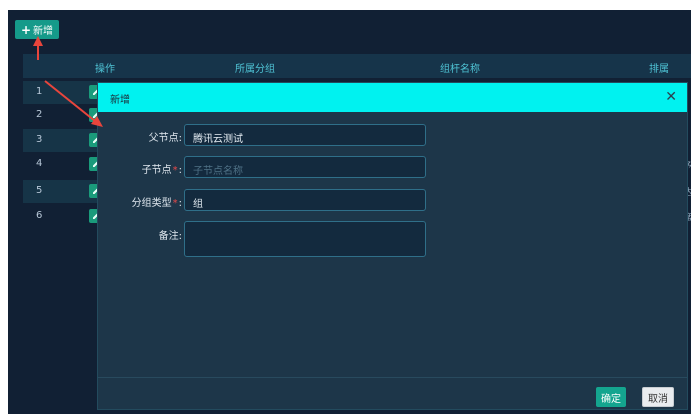 The image size is (691, 414). What do you see at coordinates (39, 139) in the screenshot?
I see `row-number: 3` at bounding box center [39, 139].